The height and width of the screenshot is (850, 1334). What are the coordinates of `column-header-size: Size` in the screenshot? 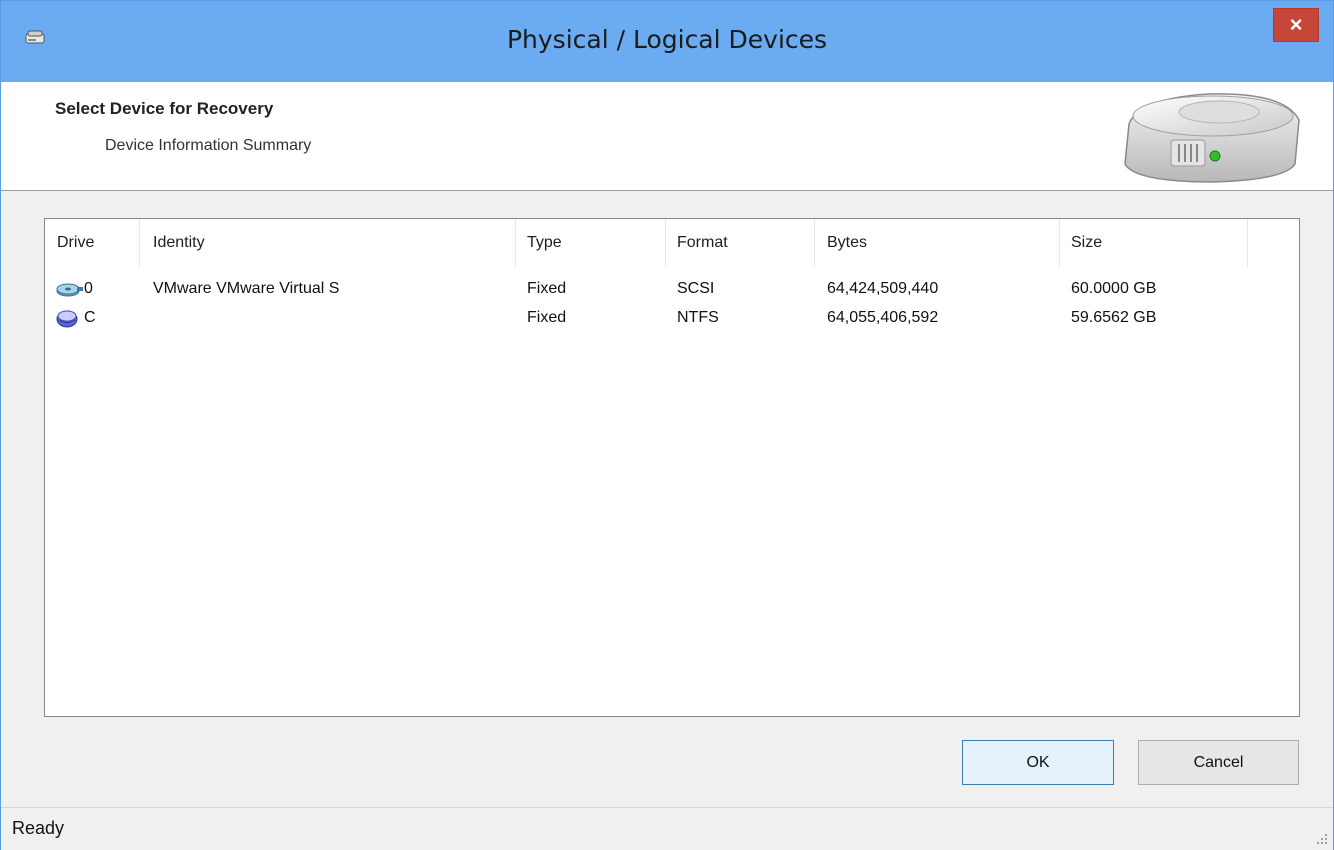 It's located at (1153, 243).